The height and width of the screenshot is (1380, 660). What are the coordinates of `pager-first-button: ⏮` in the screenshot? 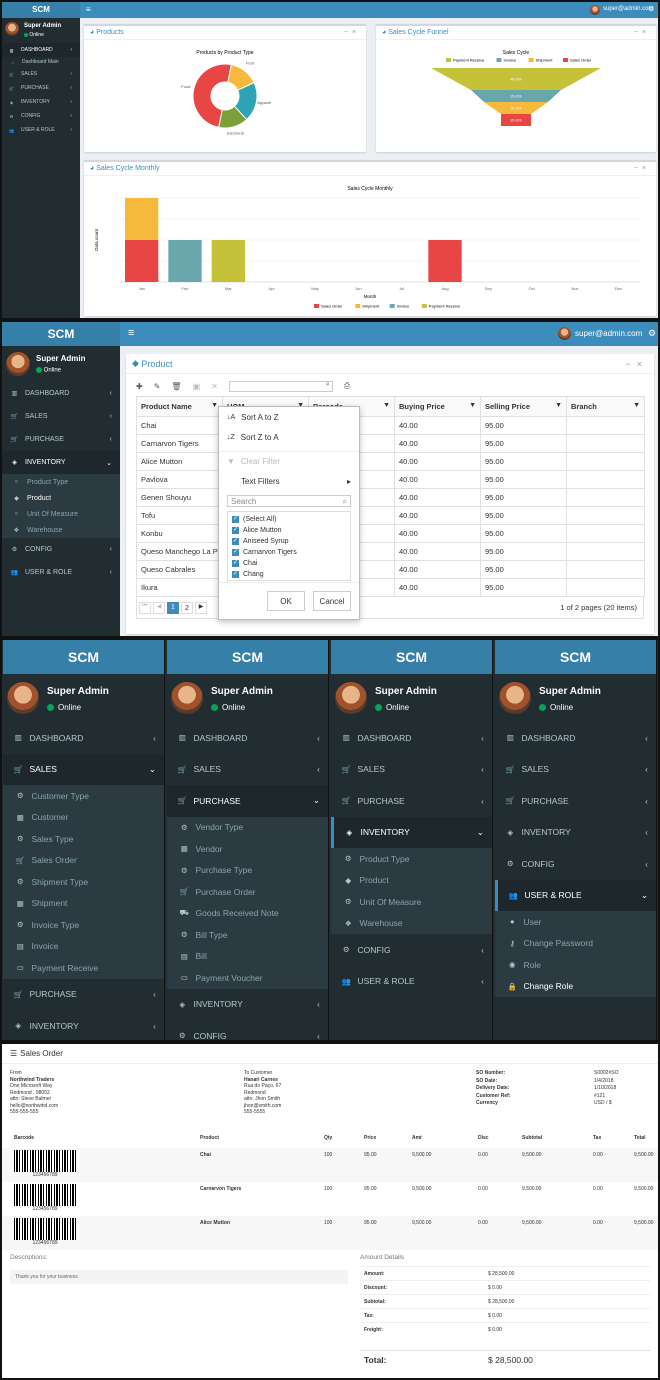 It's located at (145, 607).